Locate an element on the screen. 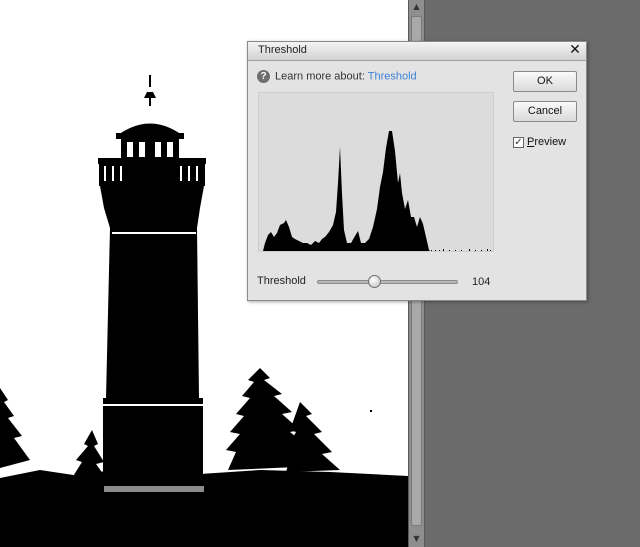 Image resolution: width=640 pixels, height=547 pixels. dialog-title: Threshold is located at coordinates (282, 50).